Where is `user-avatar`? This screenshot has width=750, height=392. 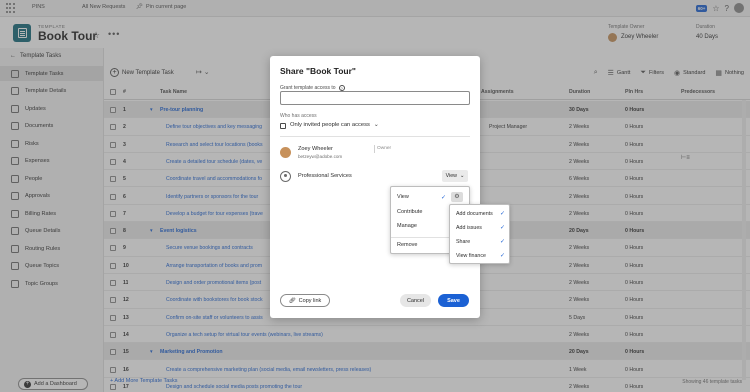
user-avatar is located at coordinates (285, 152).